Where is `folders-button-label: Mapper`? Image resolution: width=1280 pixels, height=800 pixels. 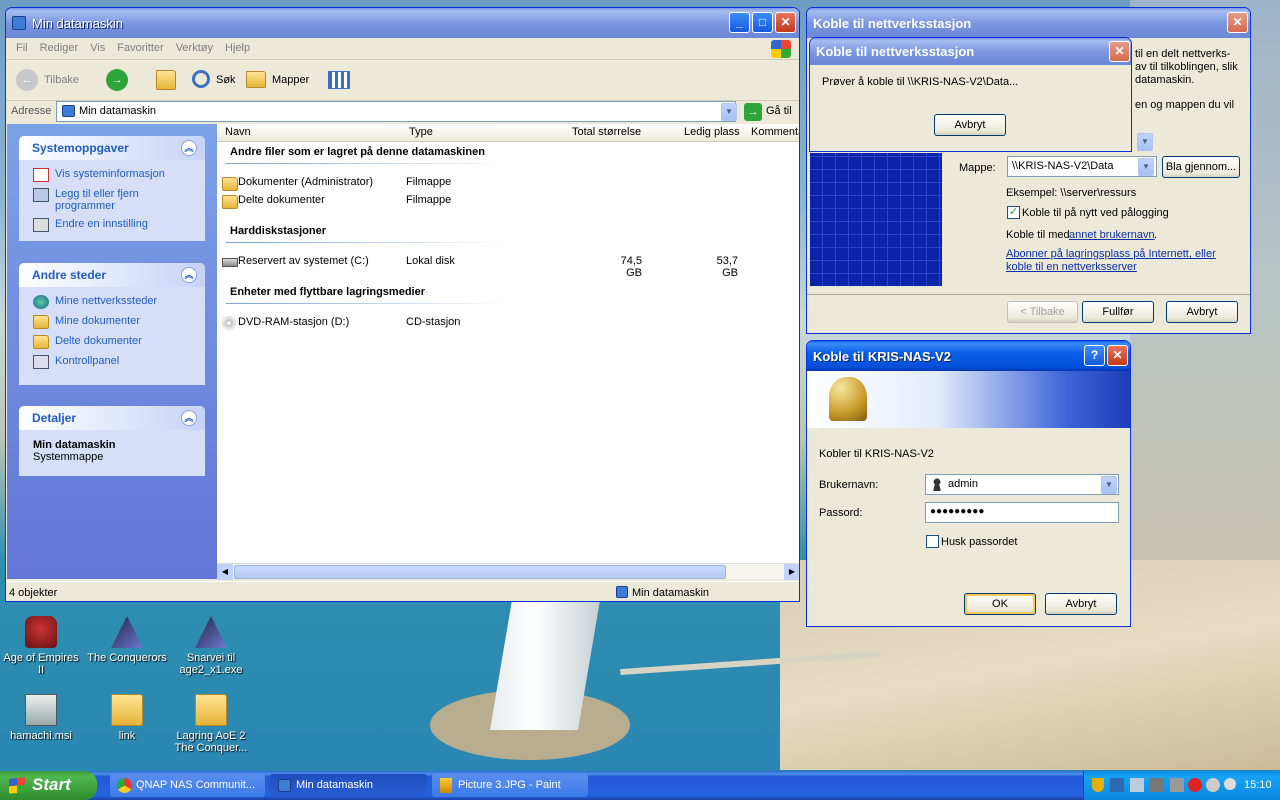
folders-button-label: Mapper is located at coordinates (290, 80).